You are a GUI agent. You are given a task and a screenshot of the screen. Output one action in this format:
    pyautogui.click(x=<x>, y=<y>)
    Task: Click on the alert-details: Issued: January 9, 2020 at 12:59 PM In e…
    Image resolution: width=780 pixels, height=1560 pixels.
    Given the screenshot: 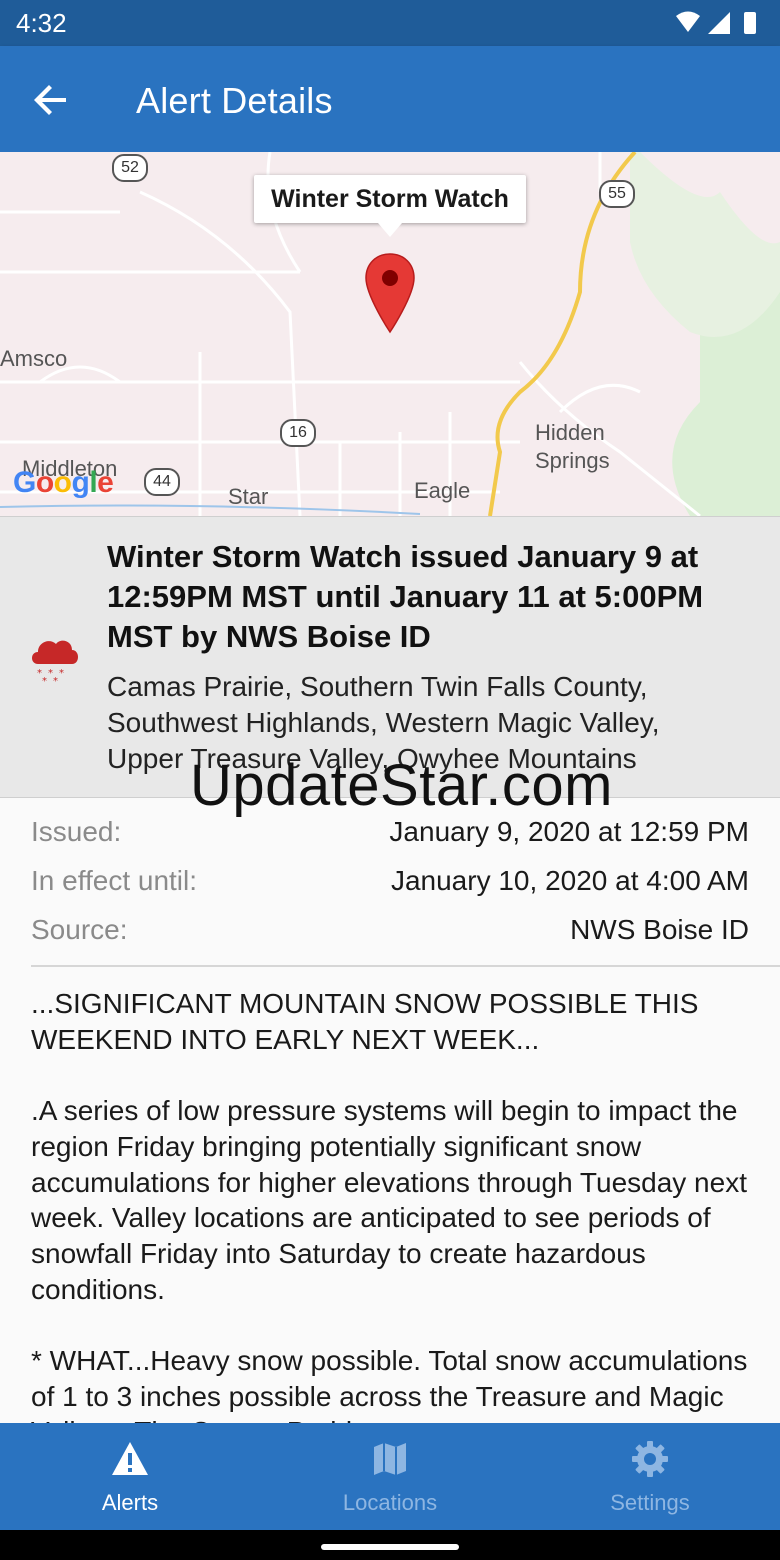 What is the action you would take?
    pyautogui.click(x=390, y=885)
    